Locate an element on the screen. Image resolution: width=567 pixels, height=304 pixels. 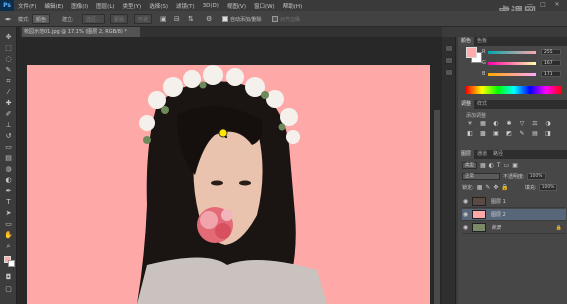
filter-pixel-icon: ▦ is located at coordinates (483, 165).